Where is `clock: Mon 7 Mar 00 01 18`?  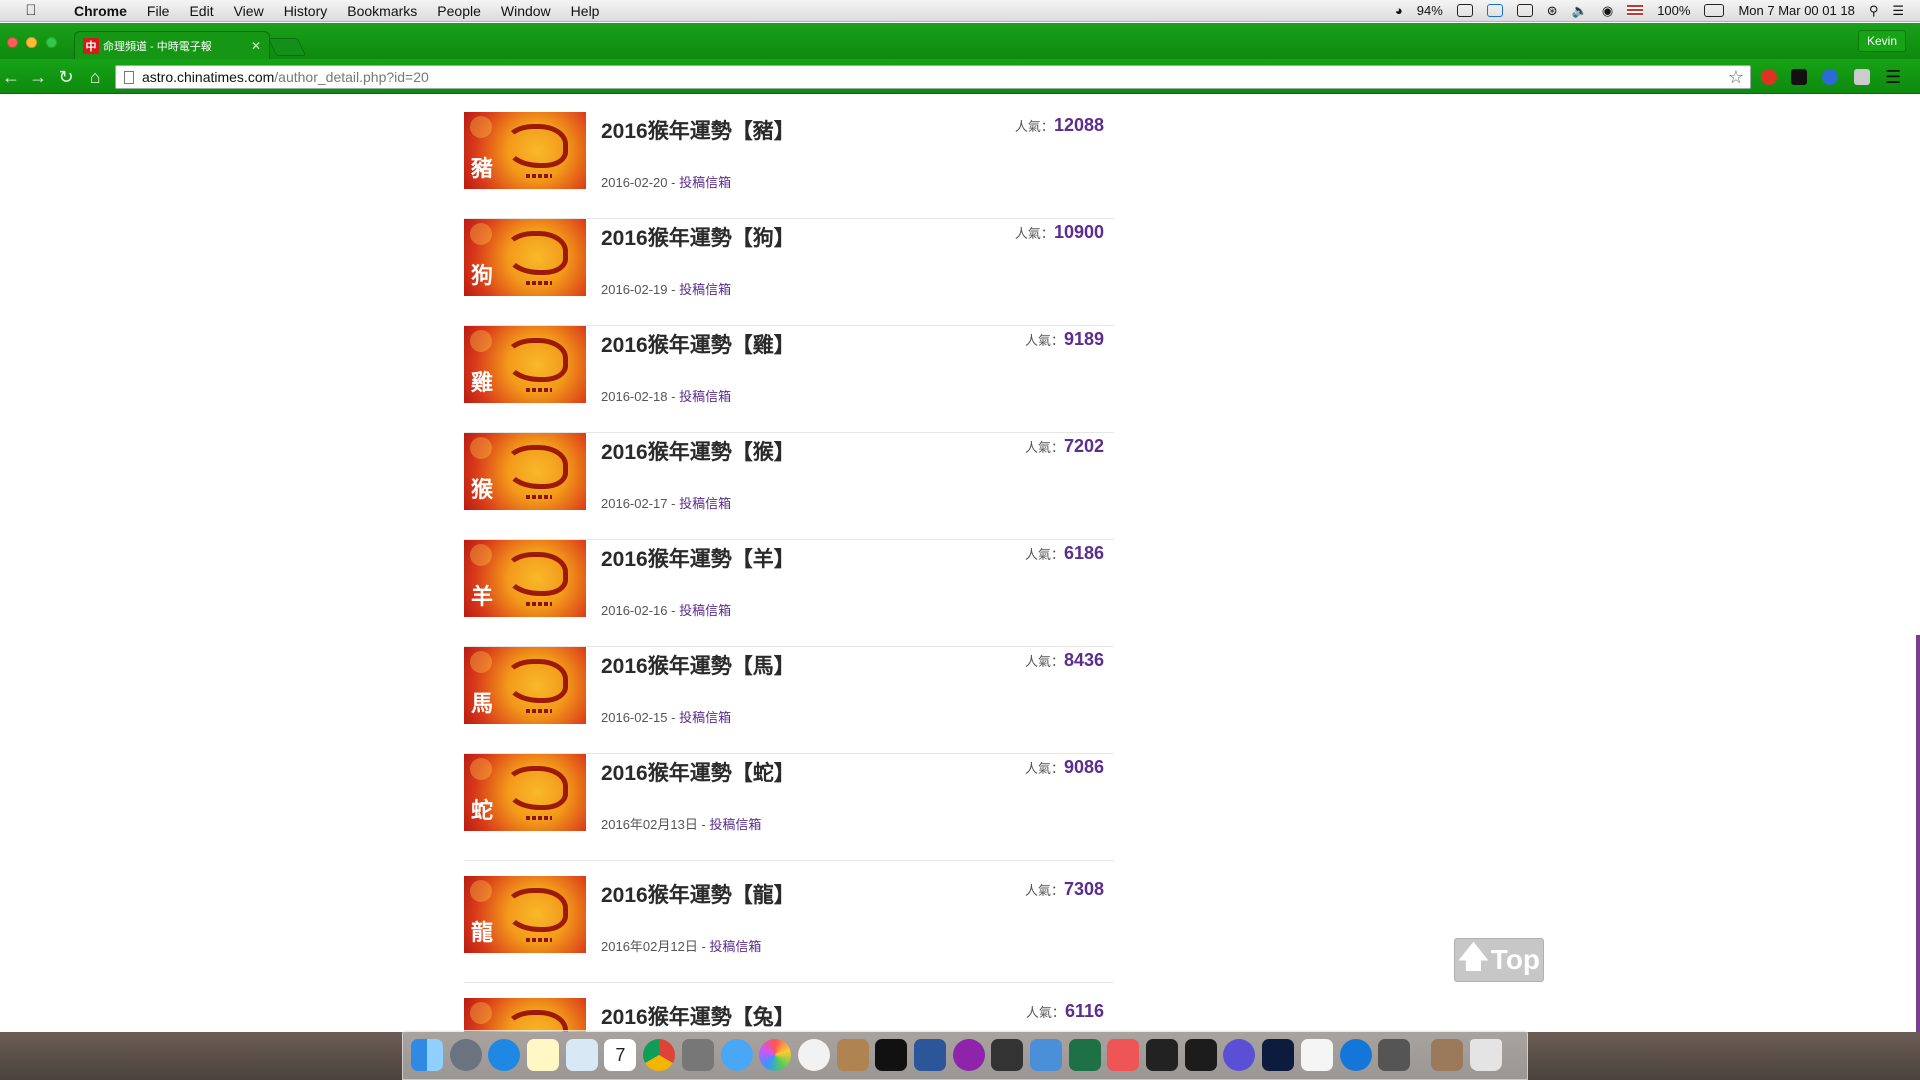 clock: Mon 7 Mar 00 01 18 is located at coordinates (1796, 10).